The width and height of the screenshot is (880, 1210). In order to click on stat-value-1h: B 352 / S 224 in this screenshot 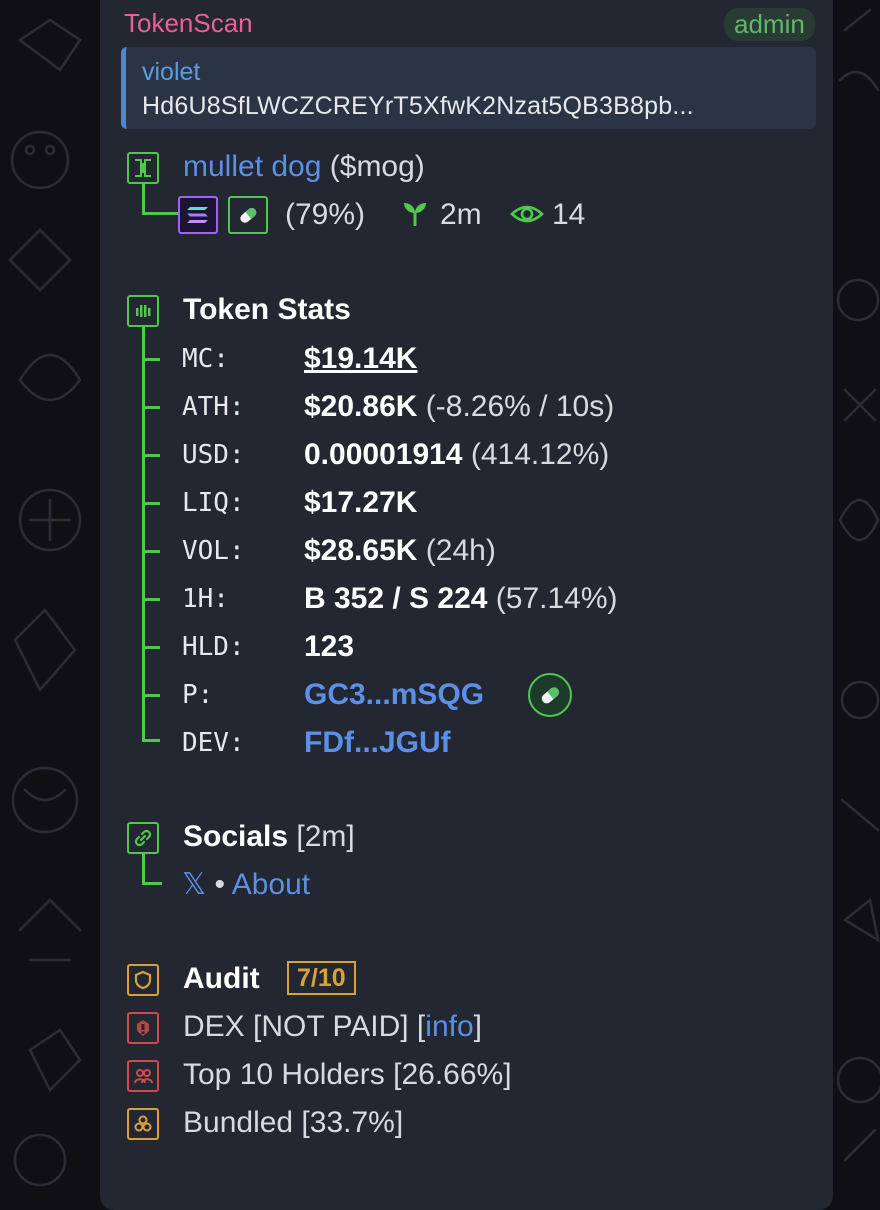, I will do `click(396, 598)`.